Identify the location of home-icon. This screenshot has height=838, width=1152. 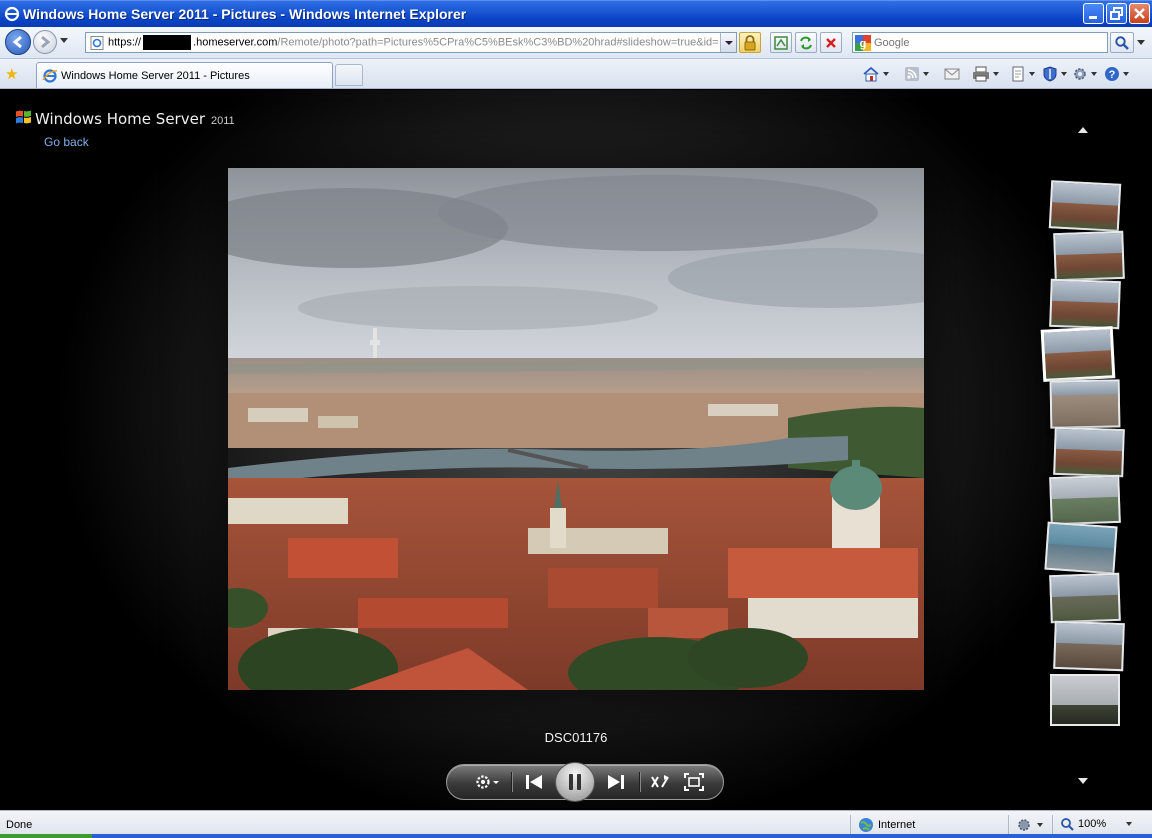
(871, 74).